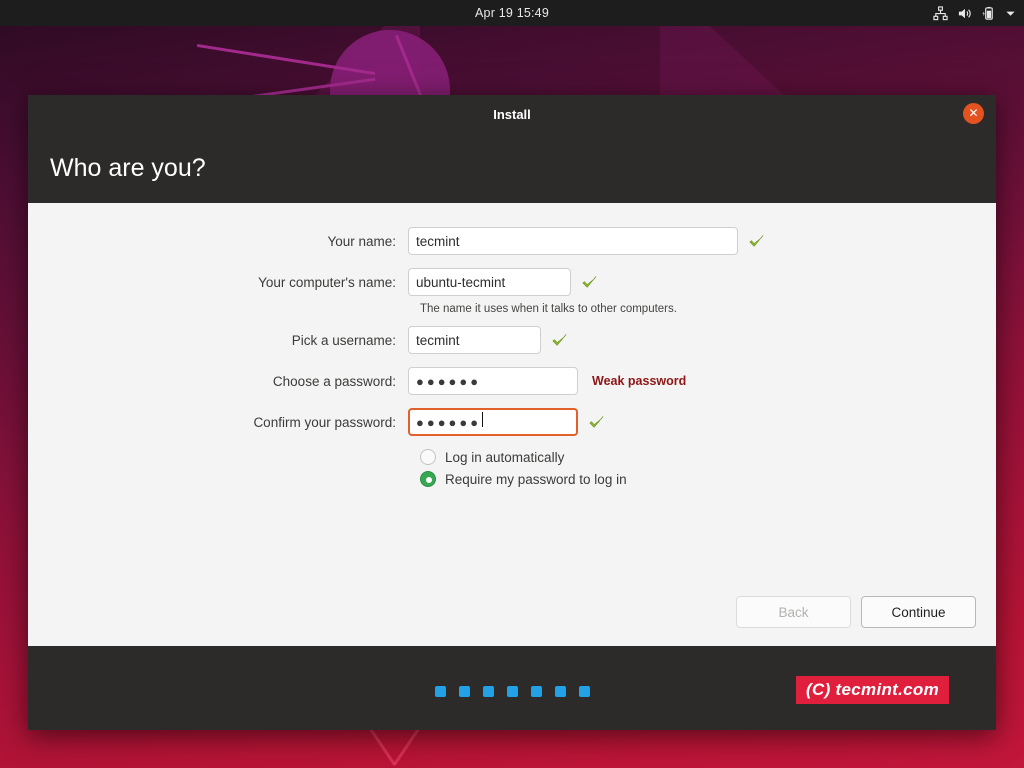 The height and width of the screenshot is (768, 1024). What do you see at coordinates (856, 612) in the screenshot?
I see `dialog-button-row: Back Continue` at bounding box center [856, 612].